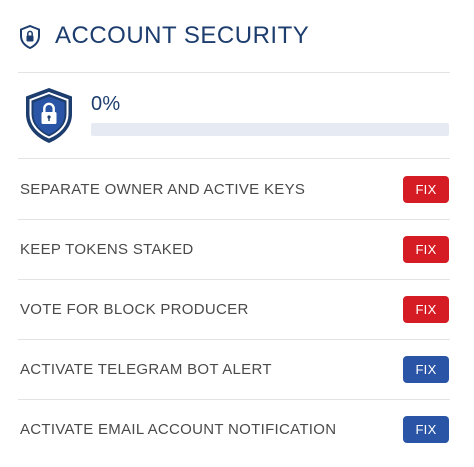 The height and width of the screenshot is (467, 474). What do you see at coordinates (270, 129) in the screenshot?
I see `security-progress-bar` at bounding box center [270, 129].